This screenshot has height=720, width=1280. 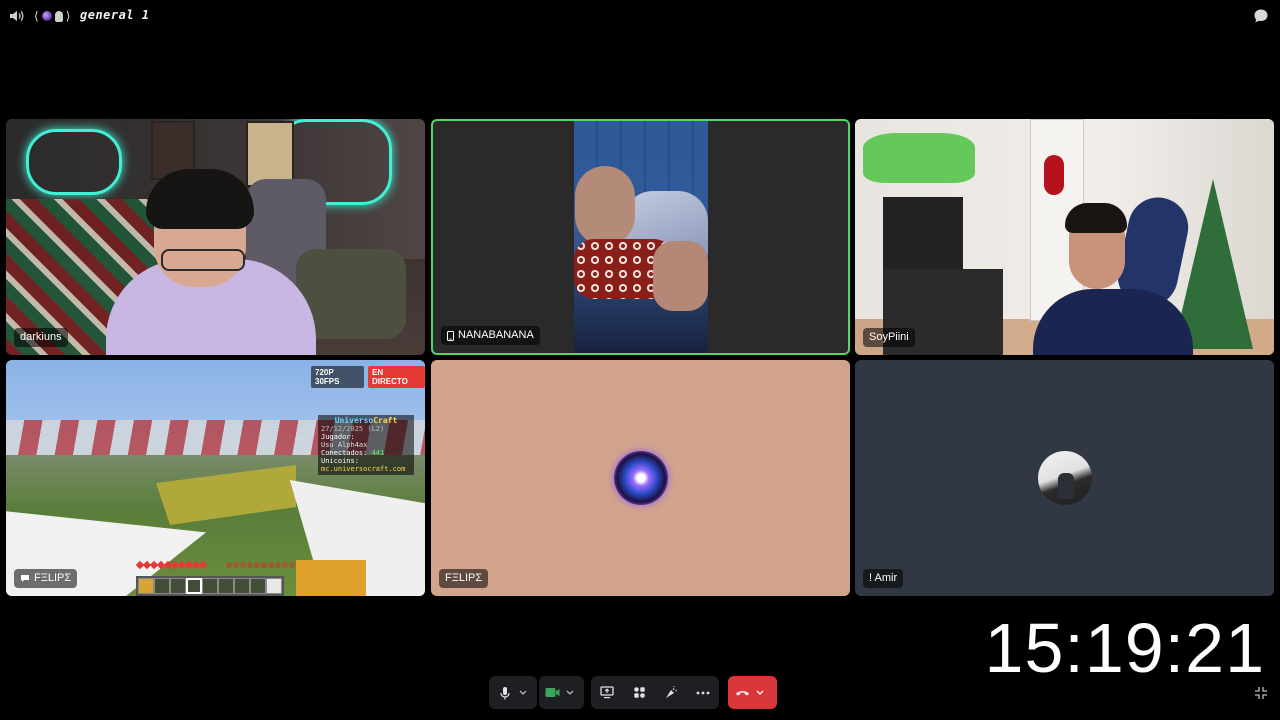 I want to click on soundboard-icon, so click(x=671, y=691).